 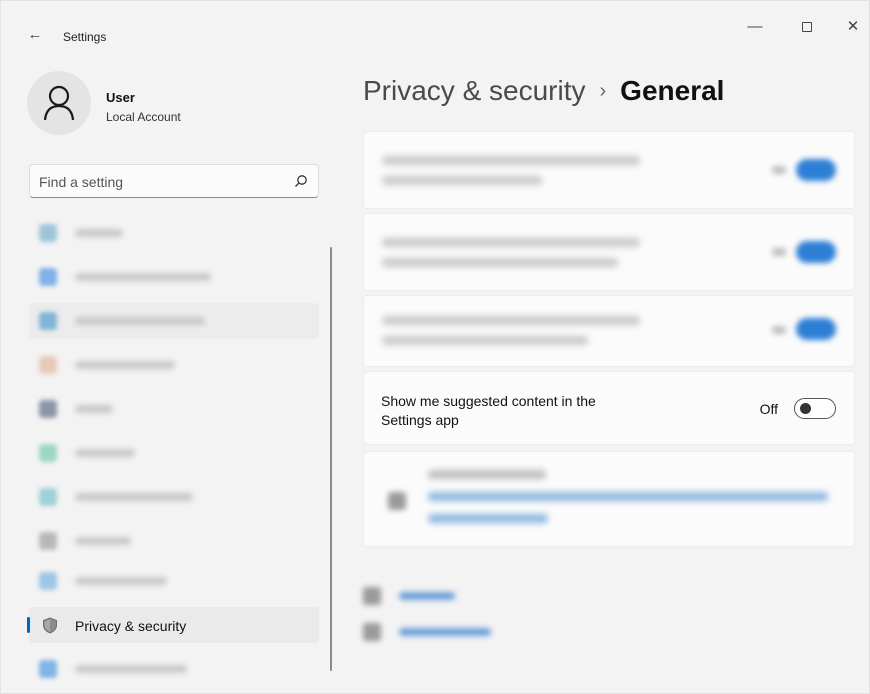 I want to click on help-link-blurred, so click(x=423, y=596).